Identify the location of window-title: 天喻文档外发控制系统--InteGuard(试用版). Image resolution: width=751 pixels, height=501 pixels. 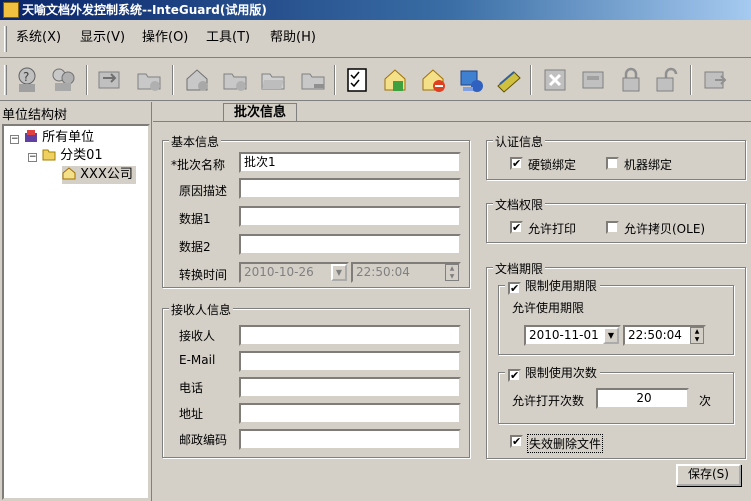
(144, 10).